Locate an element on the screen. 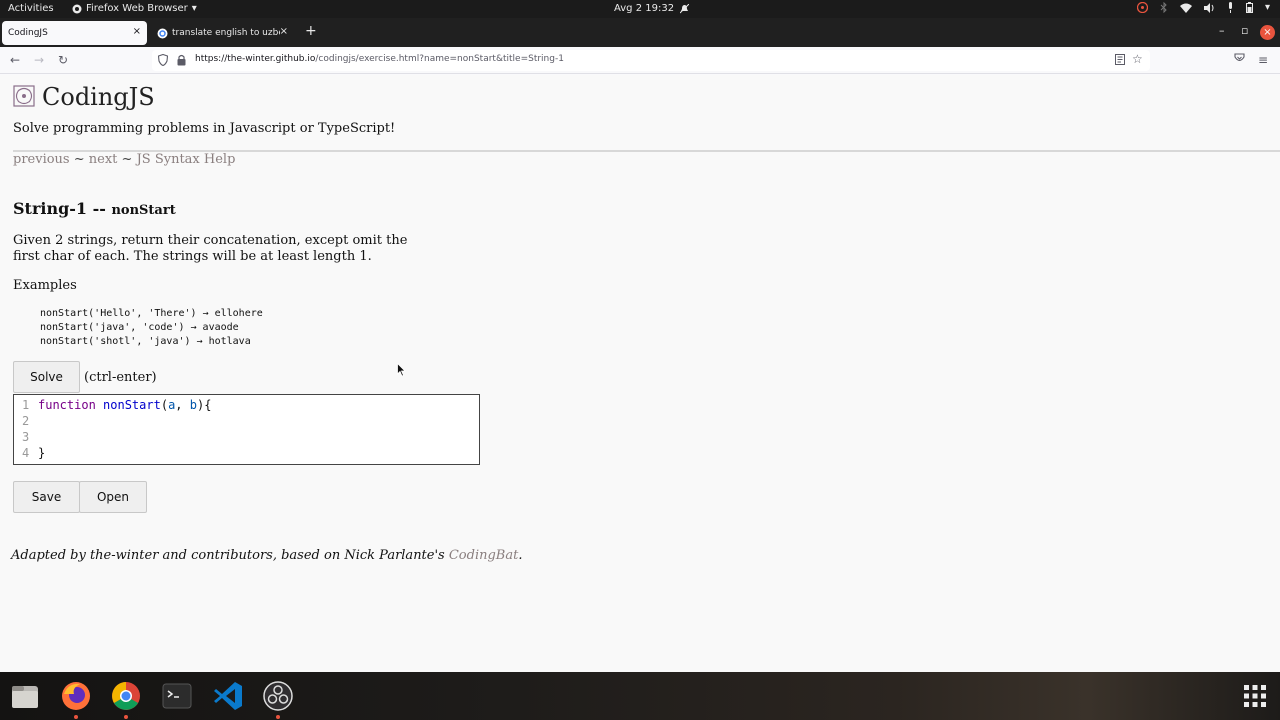  system-tray: ▾ is located at coordinates (1203, 7).